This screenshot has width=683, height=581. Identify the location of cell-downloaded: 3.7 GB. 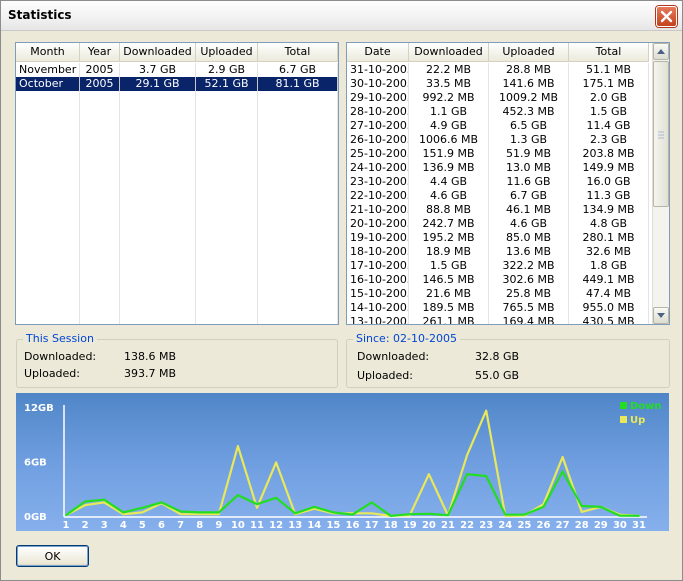
(158, 70).